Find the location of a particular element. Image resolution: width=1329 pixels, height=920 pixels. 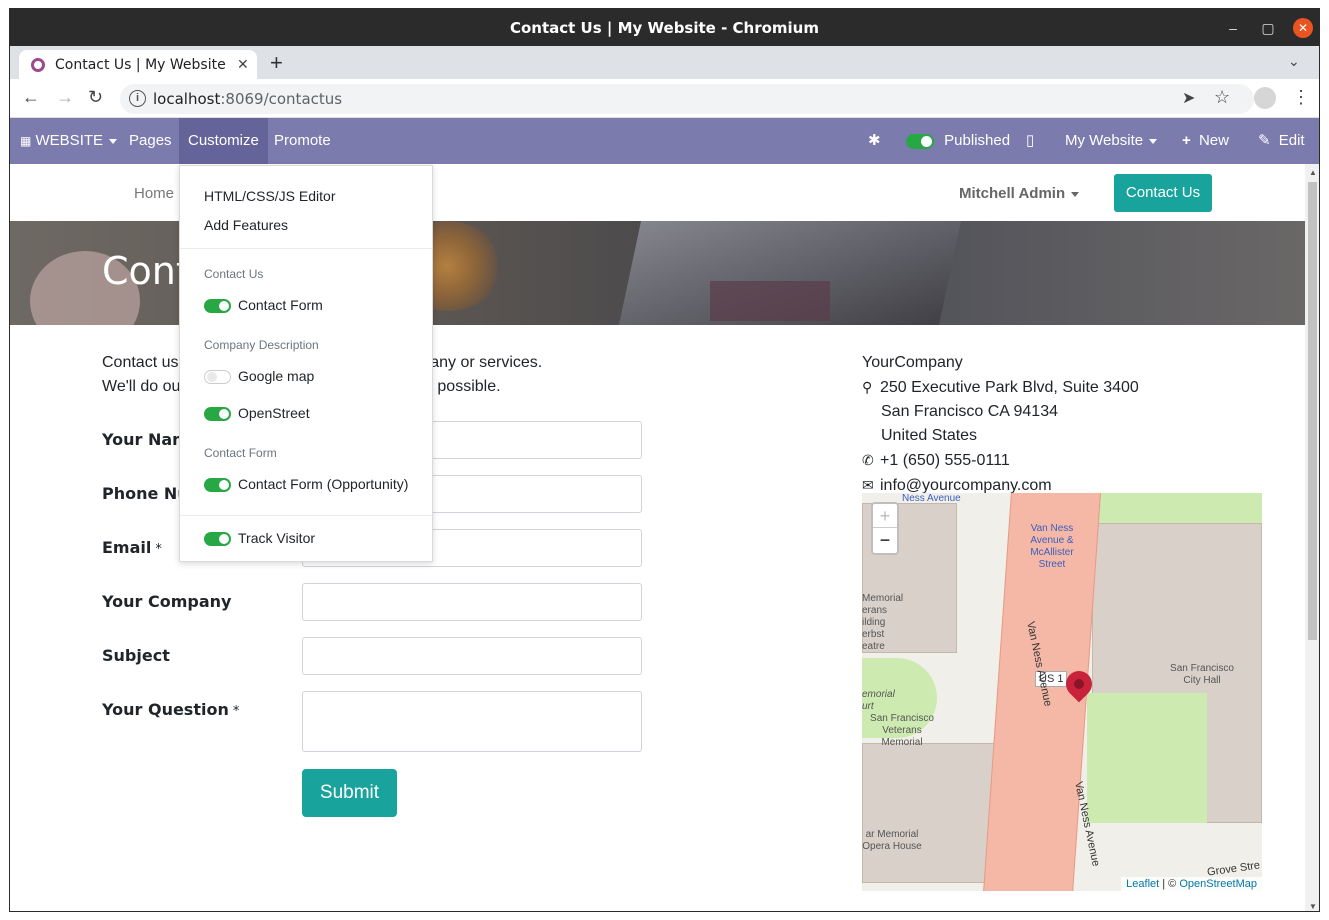

send-icon: ➤ is located at coordinates (1188, 98).